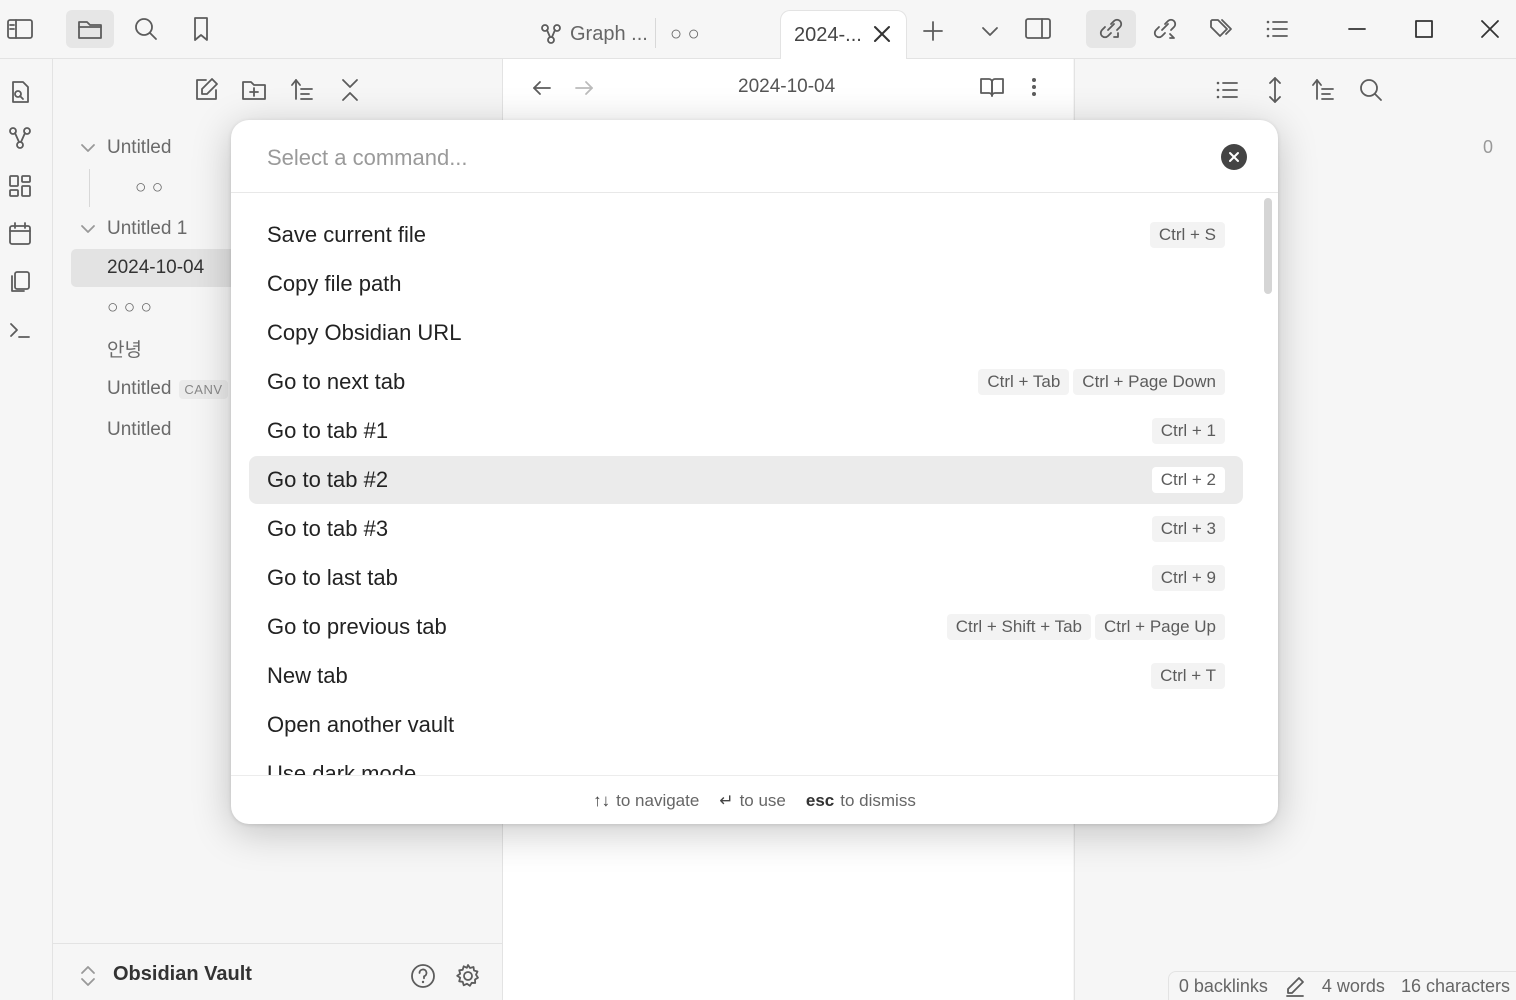  Describe the element at coordinates (328, 479) in the screenshot. I see `command-label: Go to tab #2` at that location.